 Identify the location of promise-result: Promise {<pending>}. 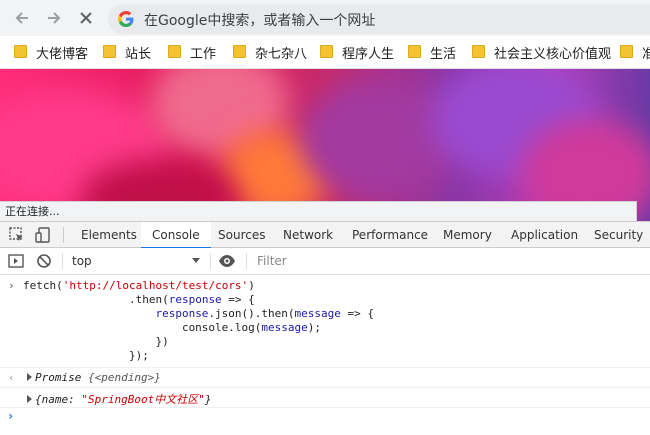
(94, 377).